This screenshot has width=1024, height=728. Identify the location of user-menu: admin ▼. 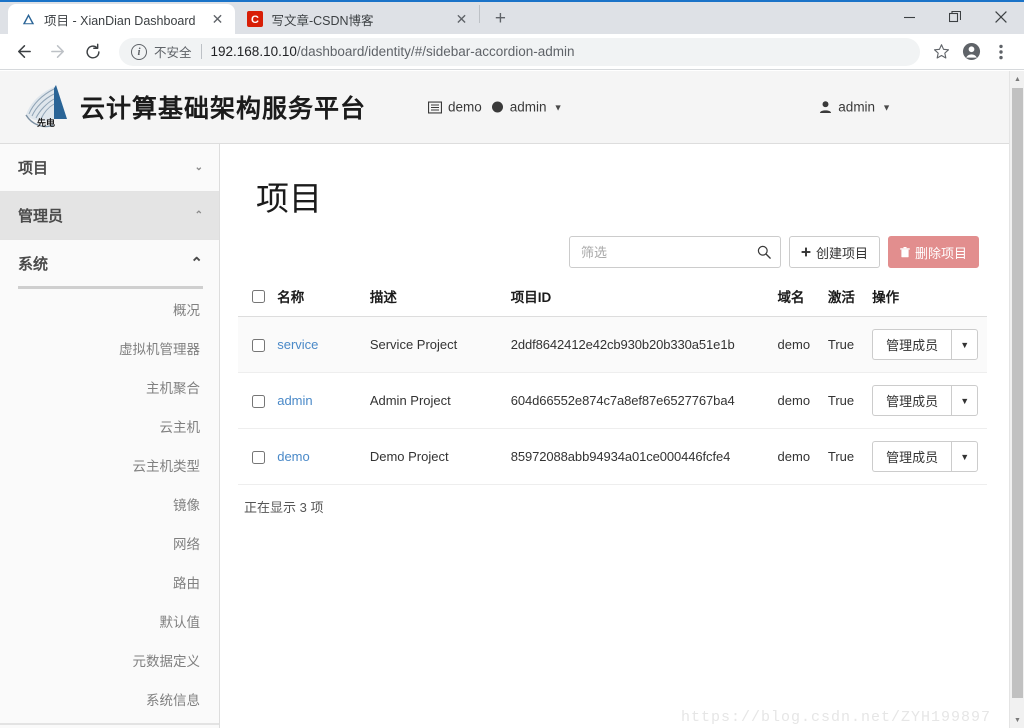
(855, 107).